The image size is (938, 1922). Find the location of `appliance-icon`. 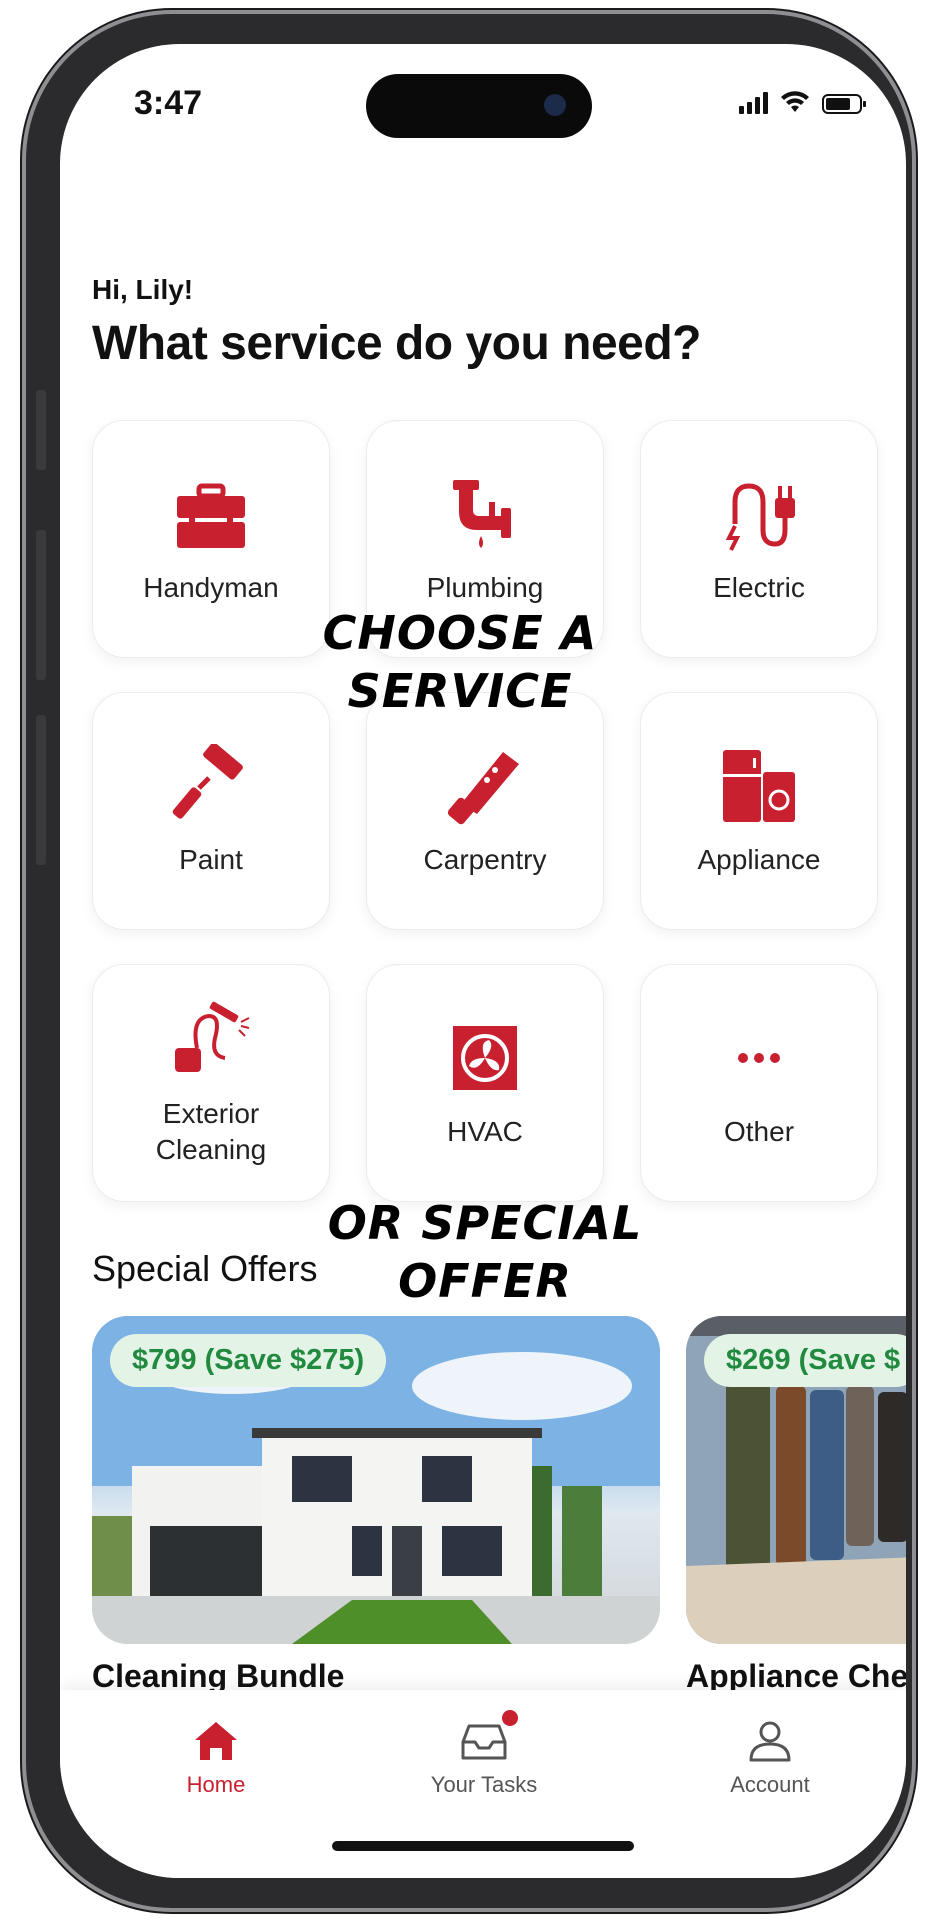

appliance-icon is located at coordinates (759, 786).